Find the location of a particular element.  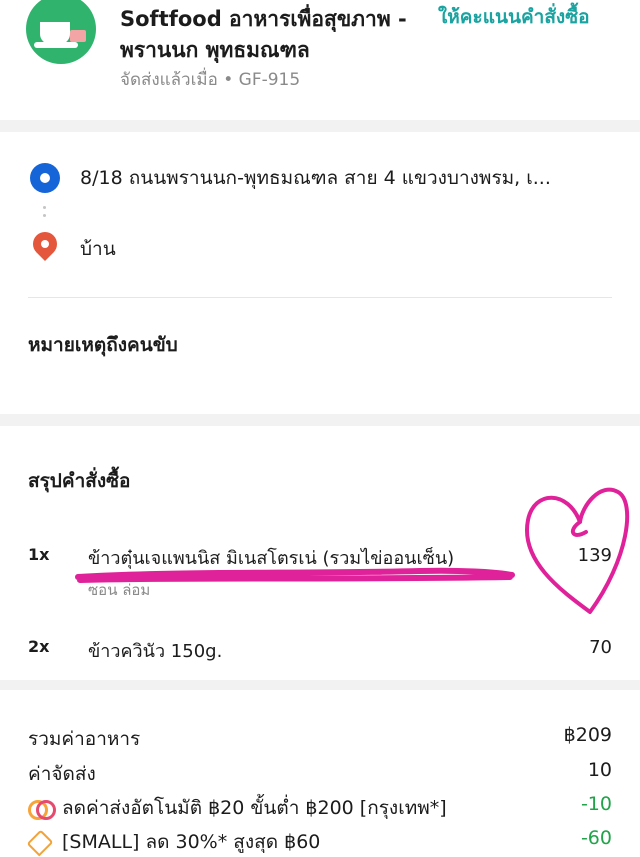

tag-icon is located at coordinates (40, 843).